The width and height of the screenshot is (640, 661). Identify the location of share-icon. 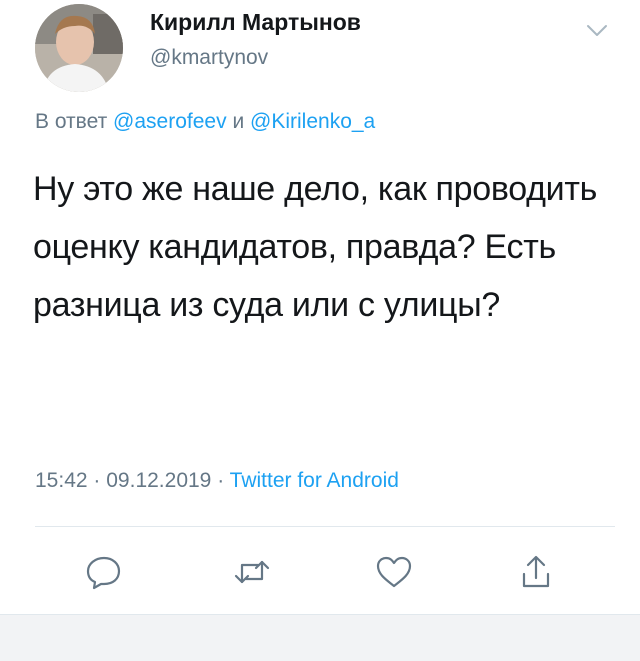
(536, 574).